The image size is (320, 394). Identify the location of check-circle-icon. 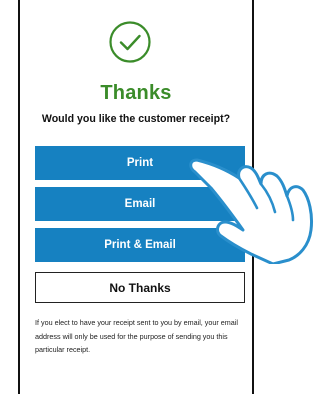
(130, 42).